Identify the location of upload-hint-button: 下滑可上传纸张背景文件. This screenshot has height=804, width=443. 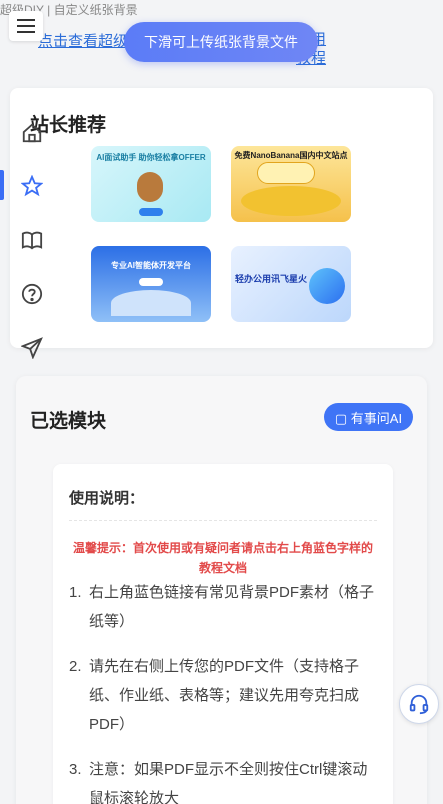
(221, 42).